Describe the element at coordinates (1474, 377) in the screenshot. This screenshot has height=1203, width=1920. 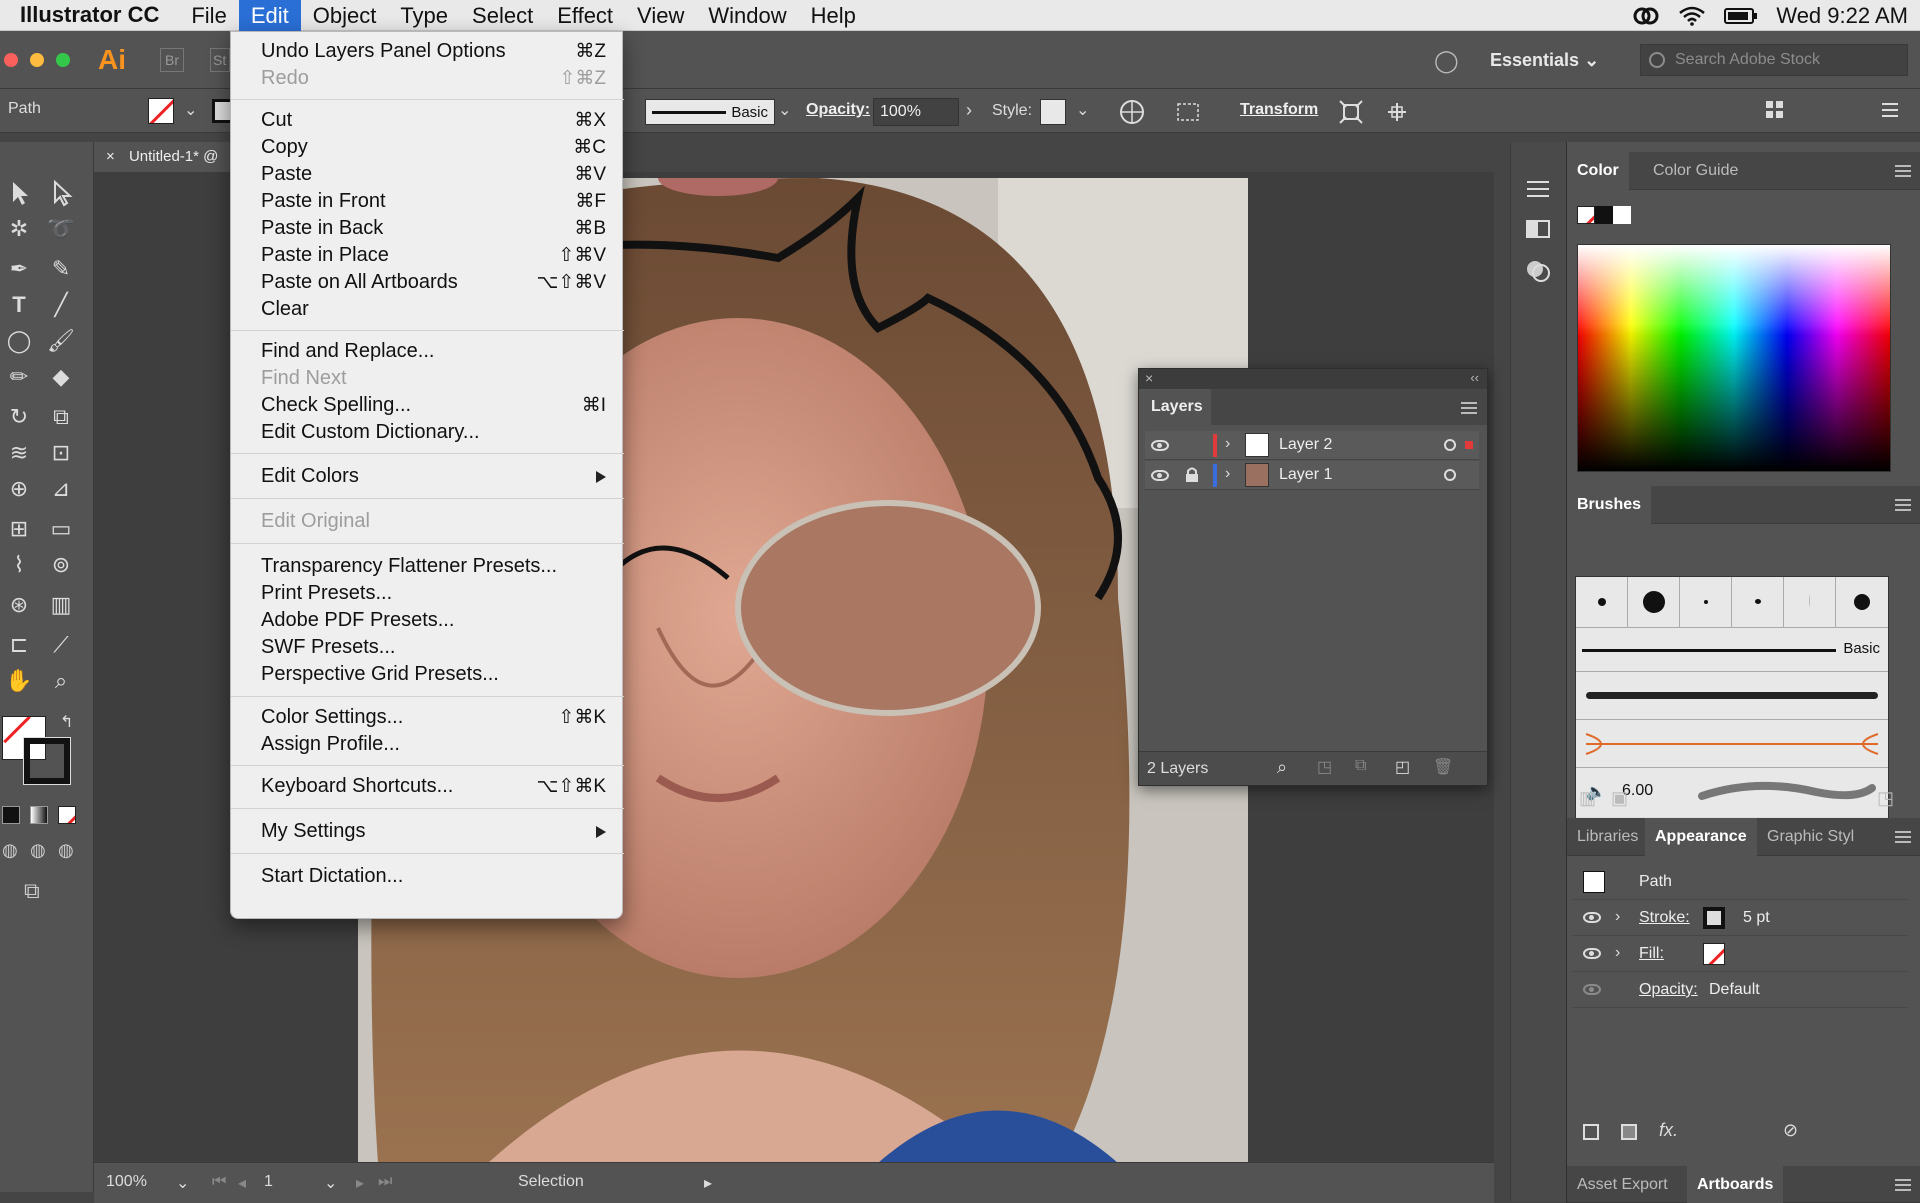
I see `collapse-layers-panel-icon: ‹‹` at that location.